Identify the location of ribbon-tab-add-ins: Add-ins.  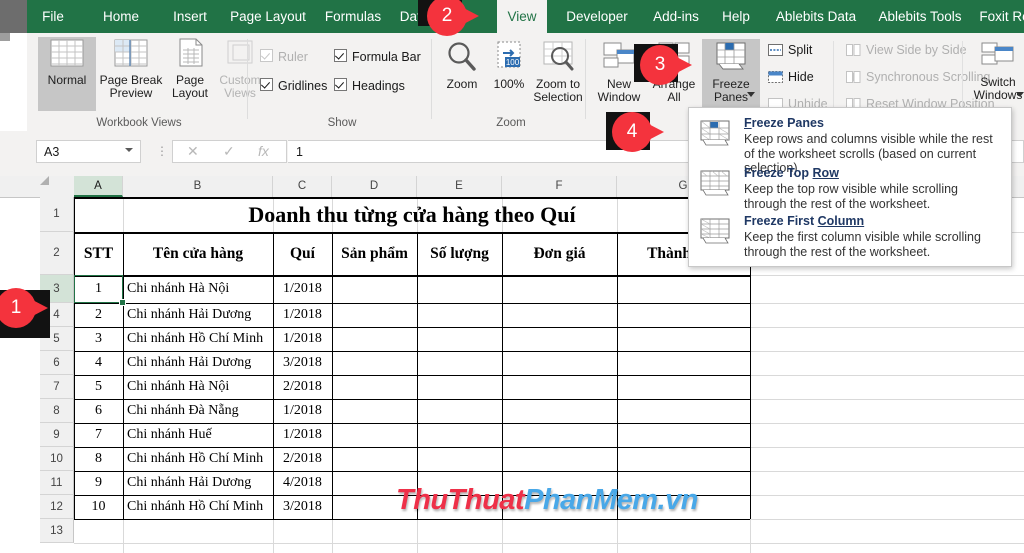
(676, 16).